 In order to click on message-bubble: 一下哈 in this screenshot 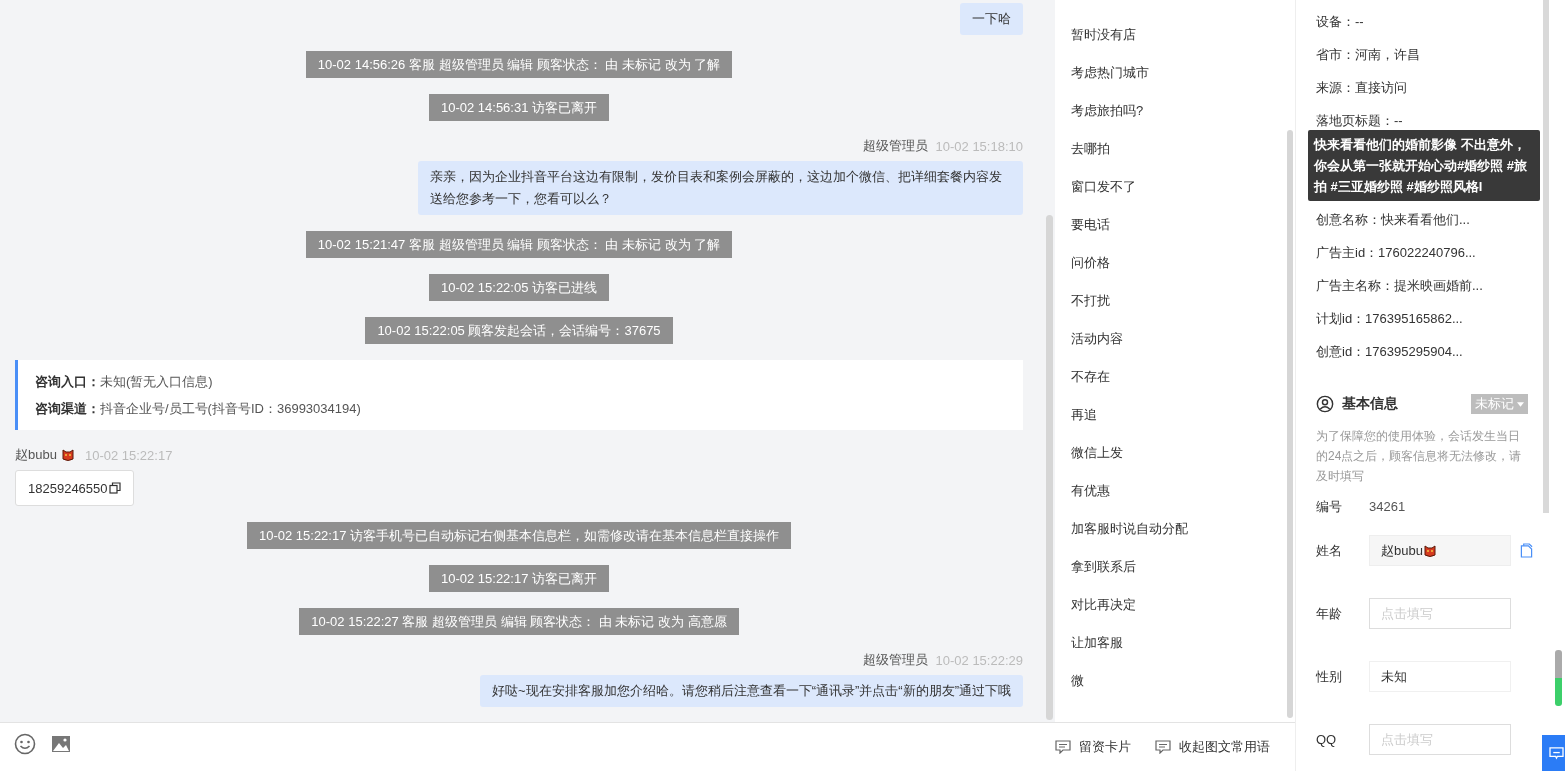, I will do `click(991, 19)`.